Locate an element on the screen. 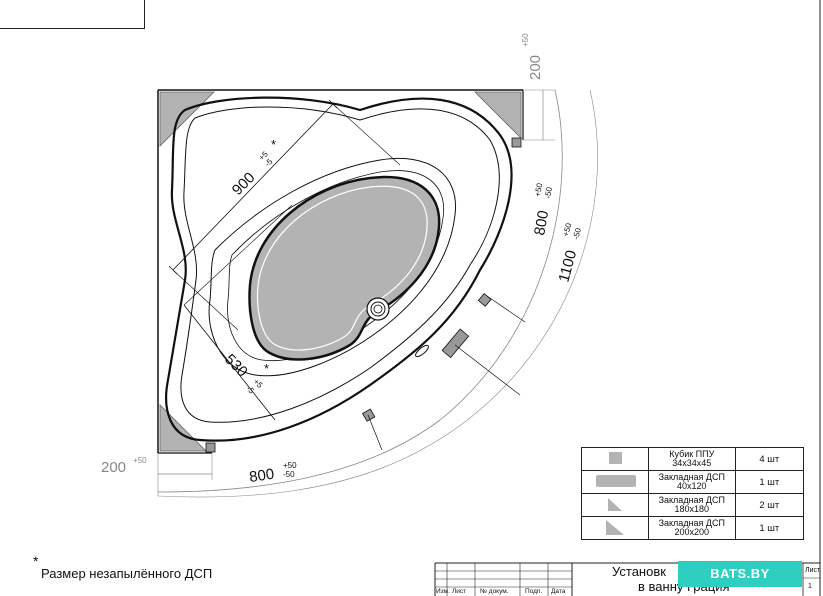  drain-icon is located at coordinates (378, 309).